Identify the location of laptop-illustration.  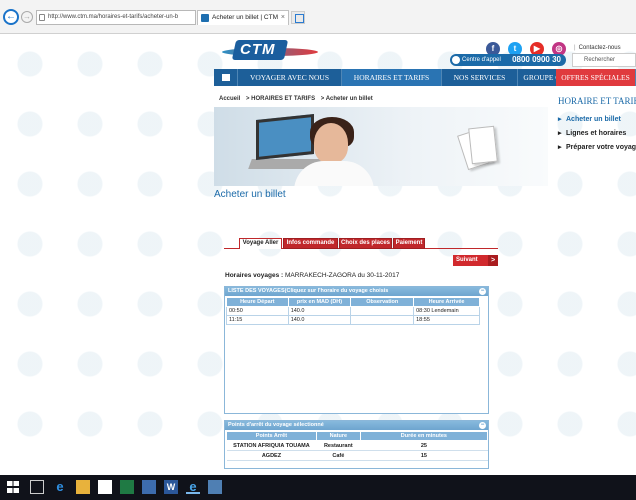
(285, 137).